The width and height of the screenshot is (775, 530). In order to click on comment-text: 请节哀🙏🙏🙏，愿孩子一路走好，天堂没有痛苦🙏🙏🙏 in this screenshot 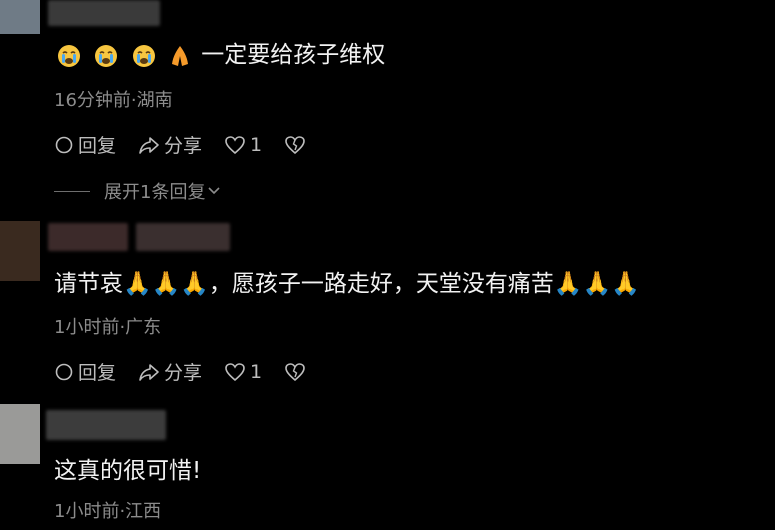, I will do `click(347, 284)`.